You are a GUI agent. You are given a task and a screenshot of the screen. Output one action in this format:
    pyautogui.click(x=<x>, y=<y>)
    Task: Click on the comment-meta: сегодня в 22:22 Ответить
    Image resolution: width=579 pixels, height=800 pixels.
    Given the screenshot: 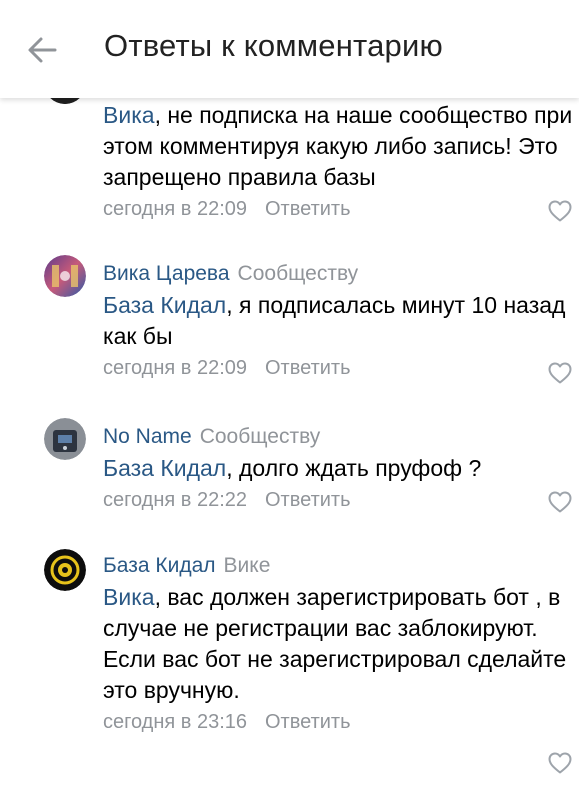 What is the action you would take?
    pyautogui.click(x=338, y=500)
    